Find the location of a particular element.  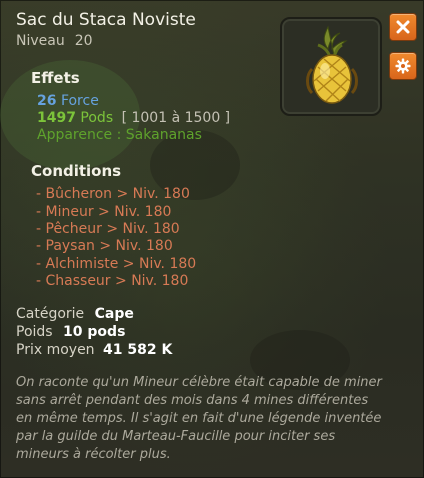

category-row: Catégorie Cape is located at coordinates (75, 314).